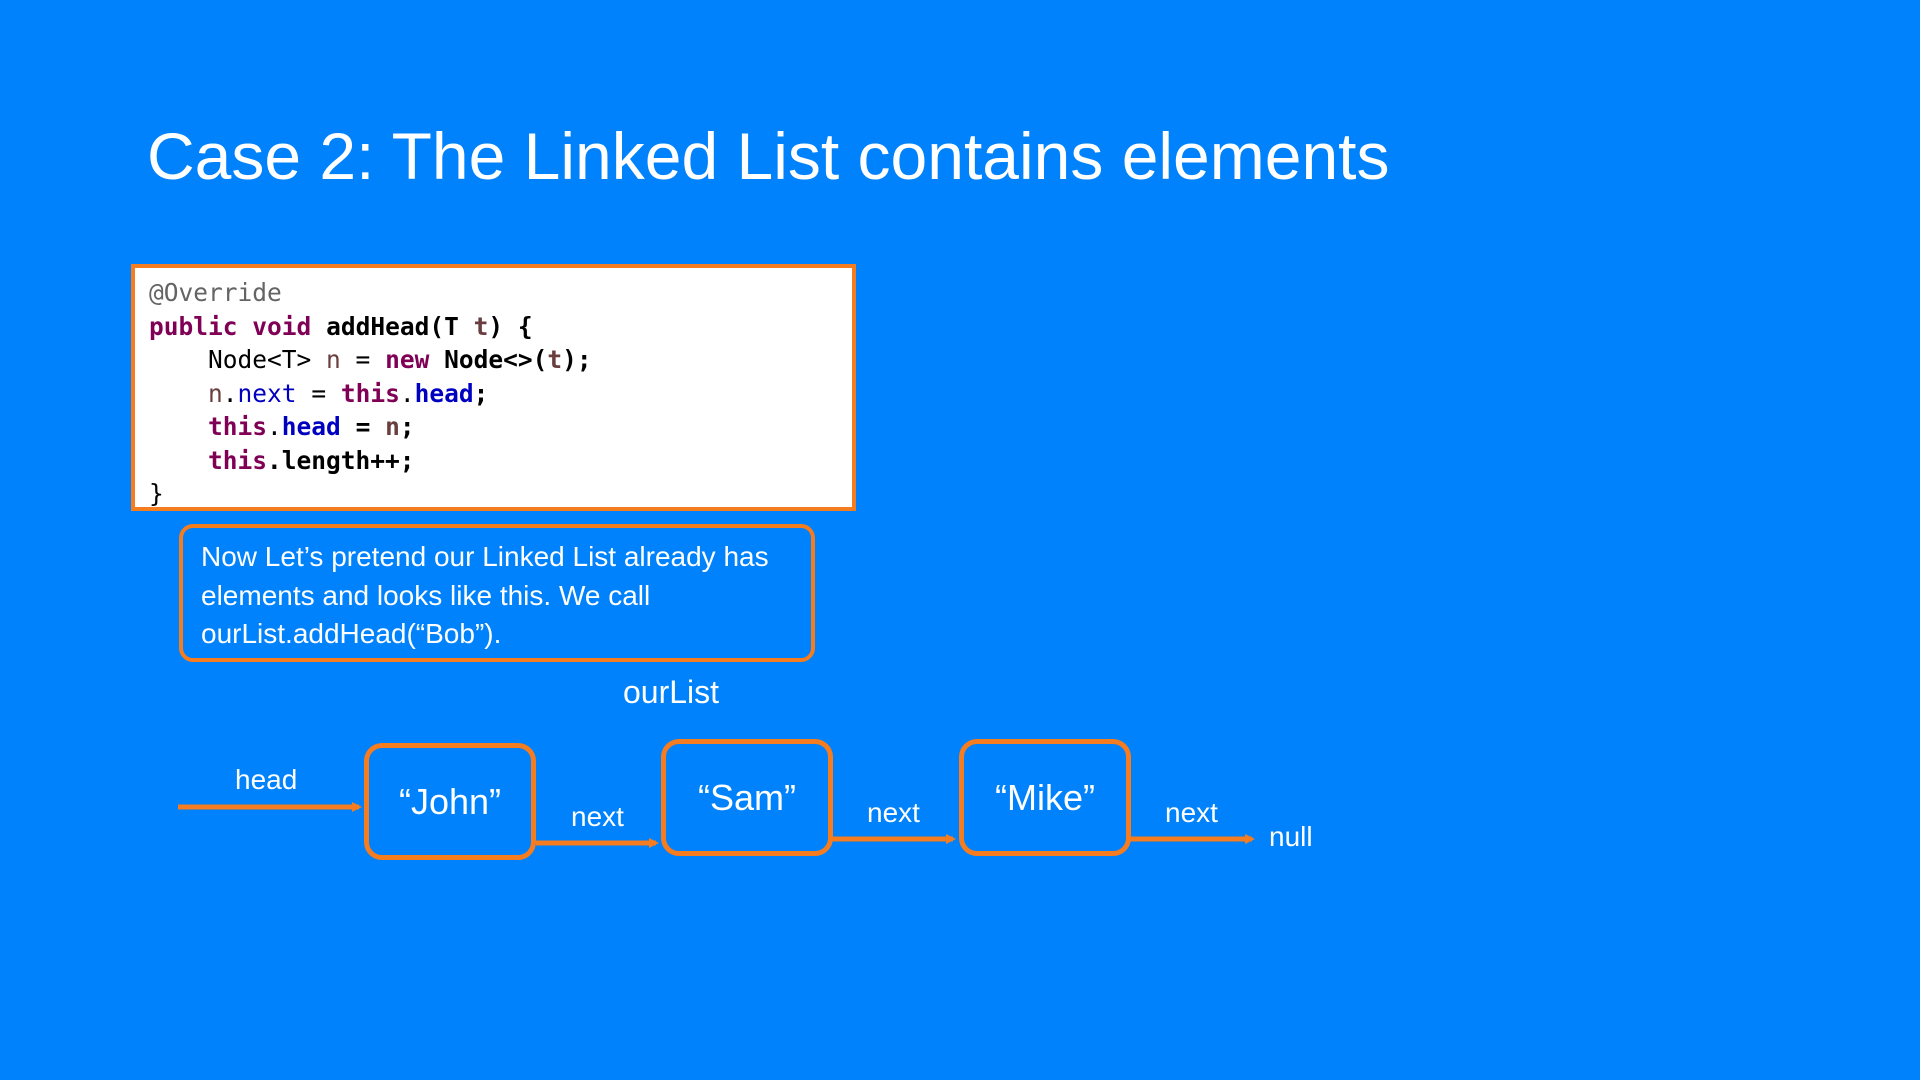  What do you see at coordinates (1291, 836) in the screenshot?
I see `null-label: null` at bounding box center [1291, 836].